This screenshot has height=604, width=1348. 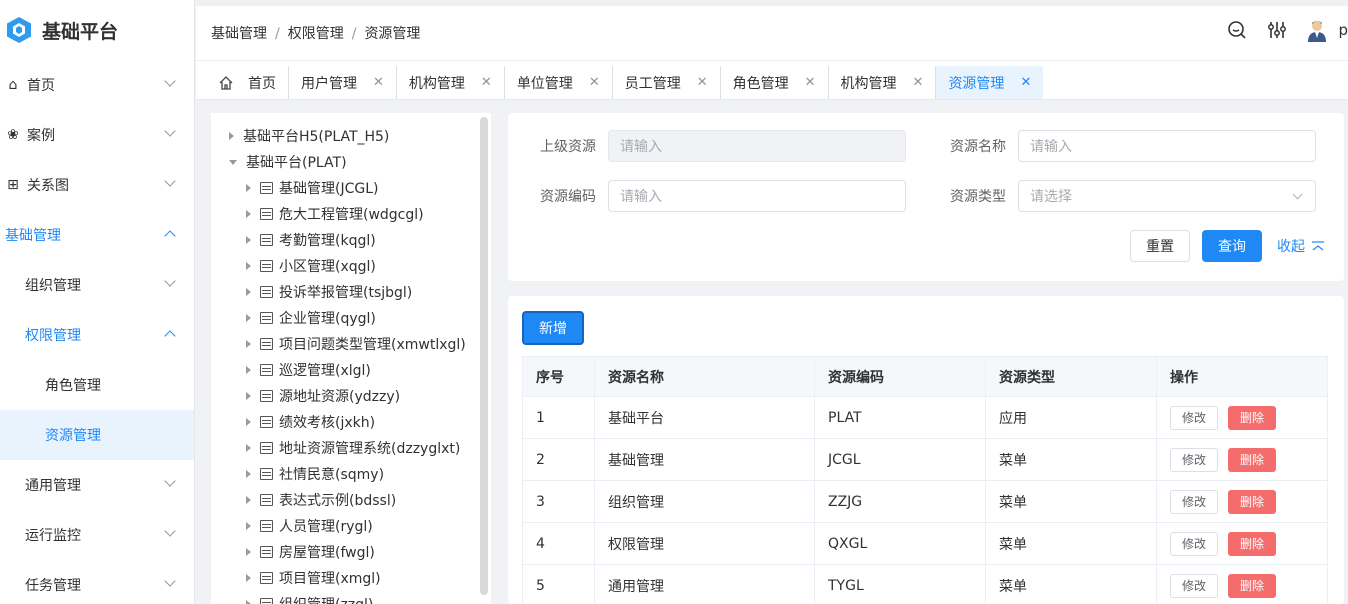 I want to click on search-icon, so click(x=1237, y=30).